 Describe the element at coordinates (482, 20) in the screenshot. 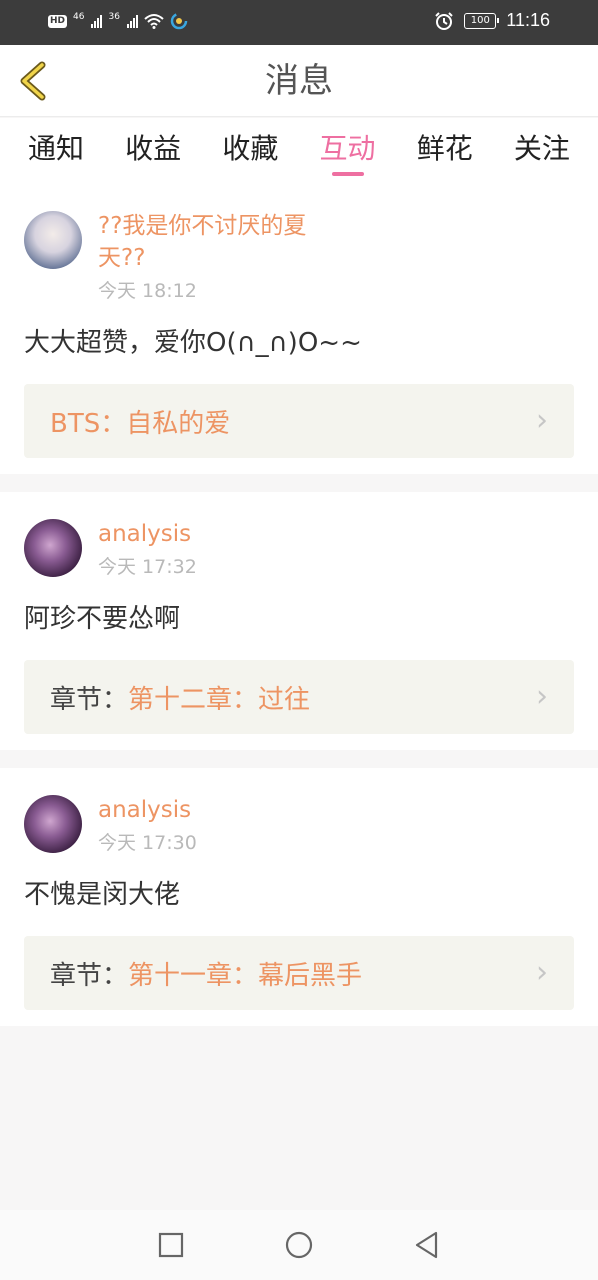

I see `battery-icon: 100` at that location.